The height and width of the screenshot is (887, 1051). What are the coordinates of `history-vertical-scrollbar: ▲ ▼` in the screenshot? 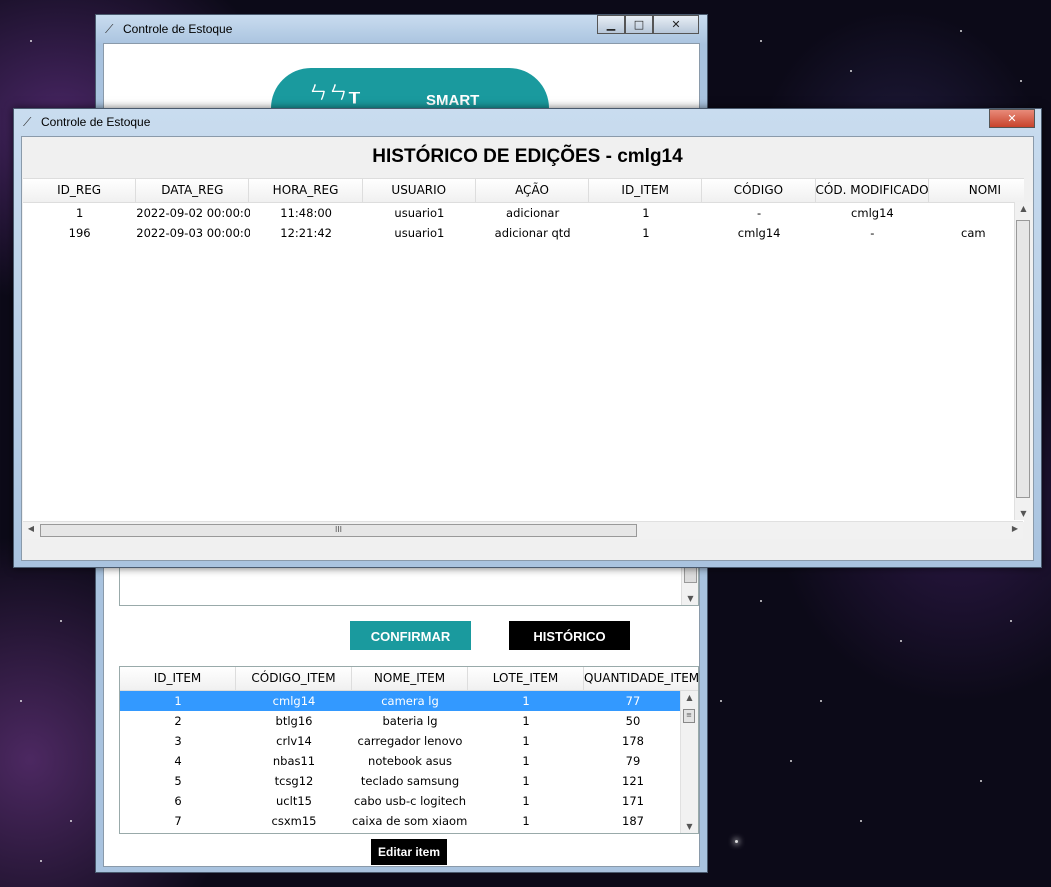 It's located at (1023, 361).